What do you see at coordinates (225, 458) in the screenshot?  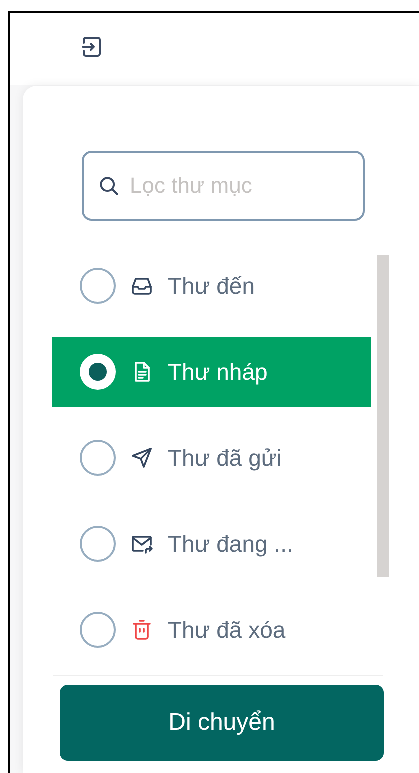 I see `folder-label: Thư đã gửi` at bounding box center [225, 458].